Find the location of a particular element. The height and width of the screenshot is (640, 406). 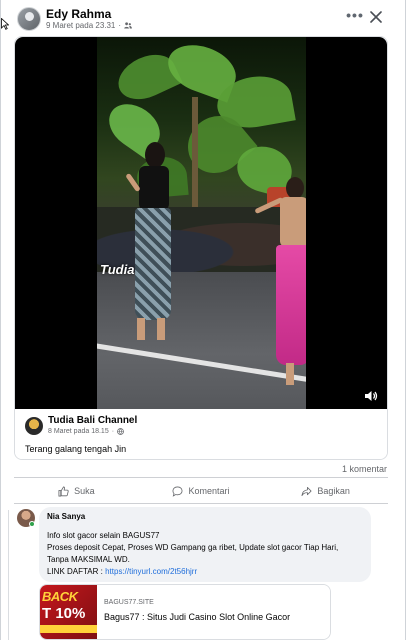

comment-line: Info slot gacor selain BAGUS77 is located at coordinates (103, 535).